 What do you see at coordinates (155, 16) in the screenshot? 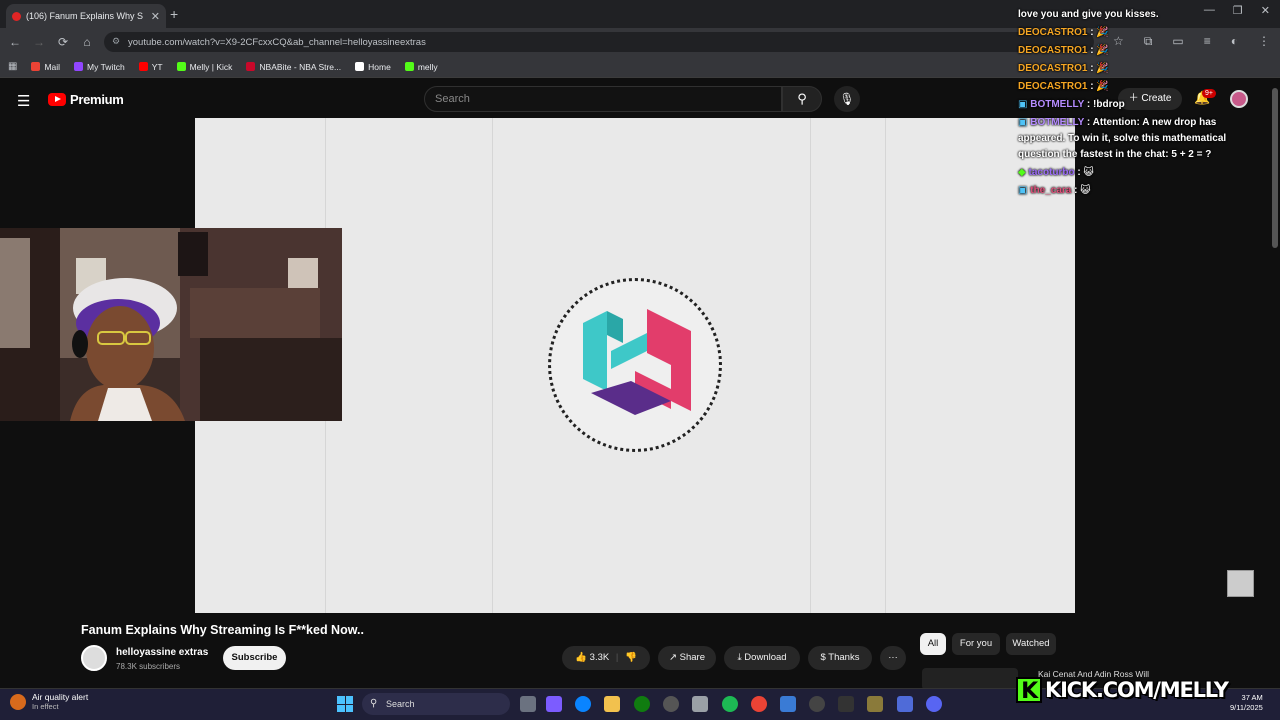
I see `tab-close-icon: ✕` at bounding box center [155, 16].